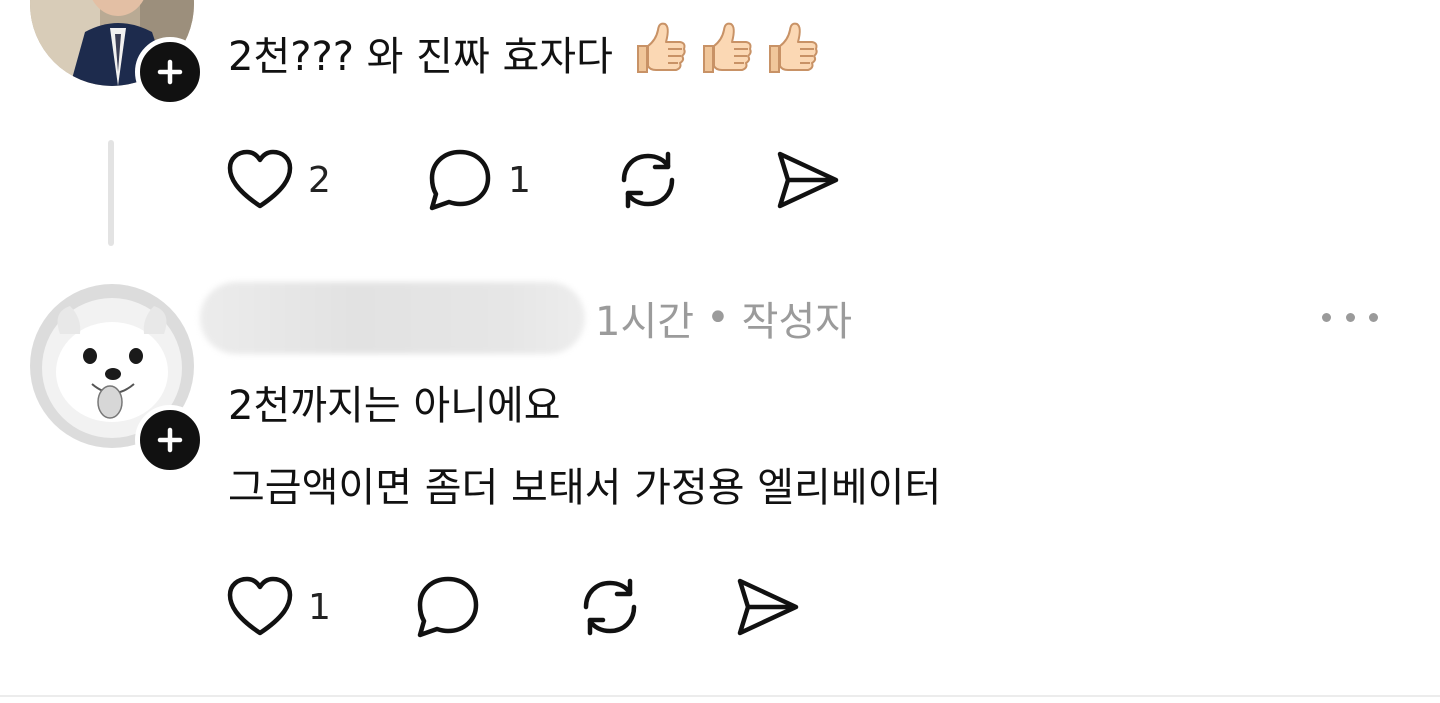 Image resolution: width=1440 pixels, height=703 pixels. Describe the element at coordinates (392, 318) in the screenshot. I see `username-redacted` at that location.